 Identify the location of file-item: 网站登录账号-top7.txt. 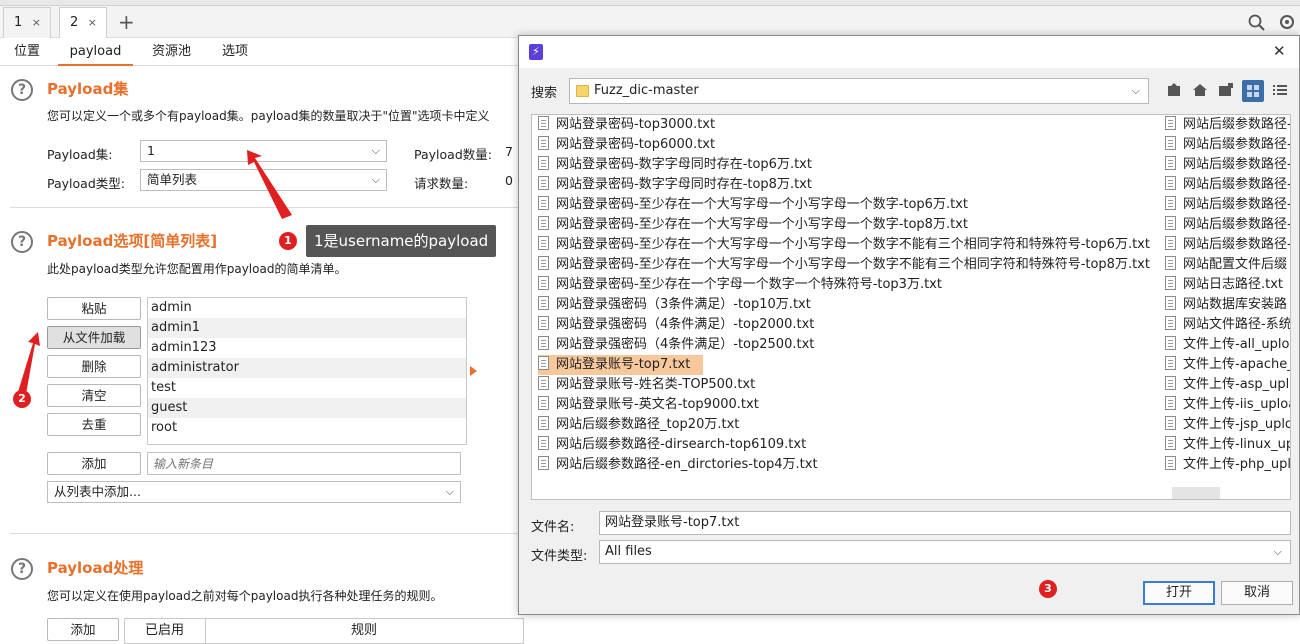
(620, 365).